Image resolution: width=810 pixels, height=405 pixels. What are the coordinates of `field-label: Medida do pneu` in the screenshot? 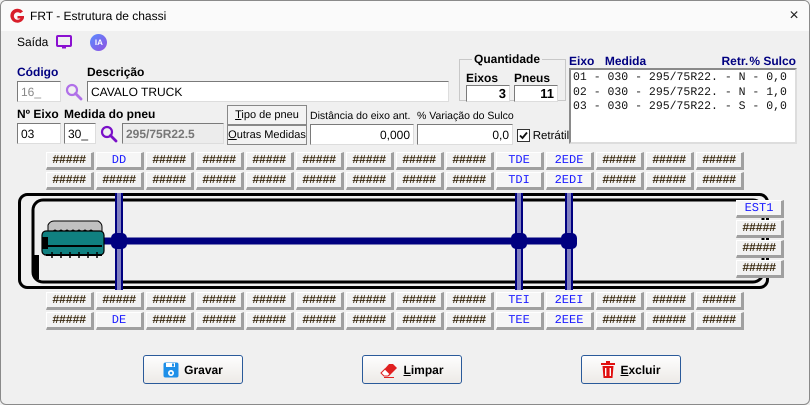 It's located at (110, 114).